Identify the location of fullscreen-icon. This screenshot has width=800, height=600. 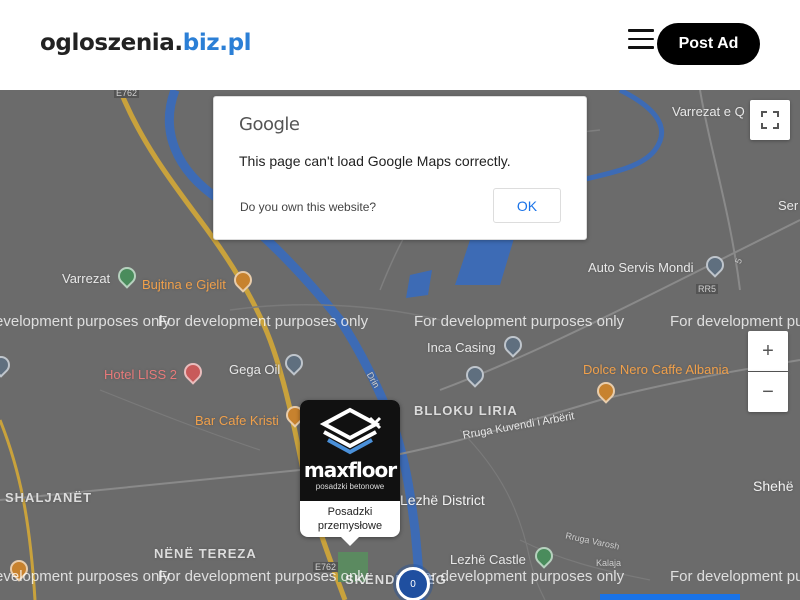
(770, 120).